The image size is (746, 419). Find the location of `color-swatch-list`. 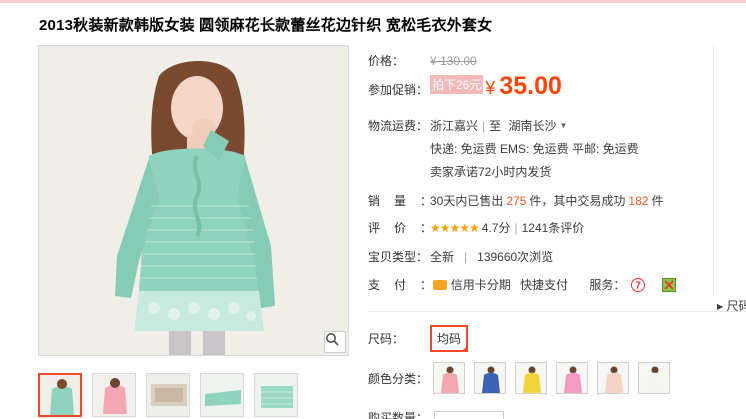

color-swatch-list is located at coordinates (552, 378).